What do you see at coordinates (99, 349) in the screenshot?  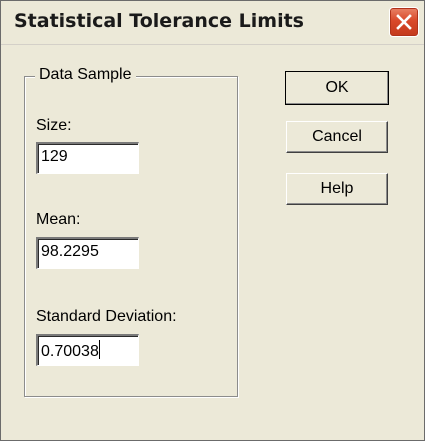 I see `text-caret` at bounding box center [99, 349].